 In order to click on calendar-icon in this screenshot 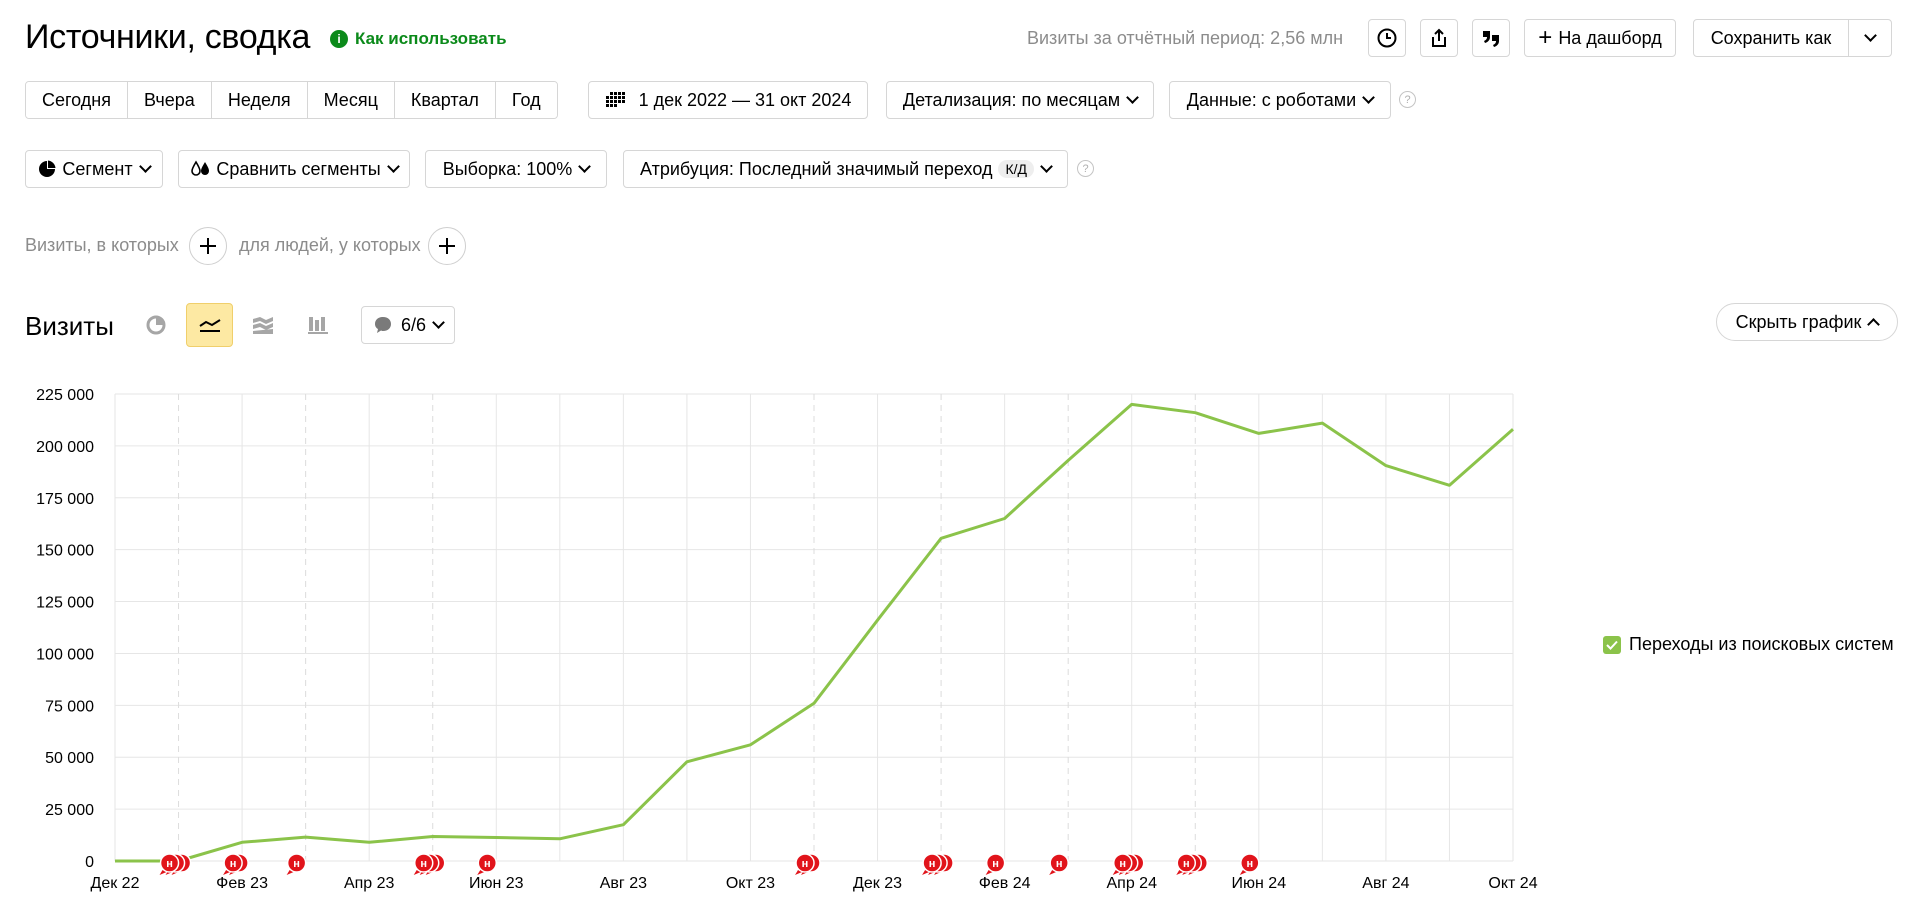, I will do `click(615, 99)`.